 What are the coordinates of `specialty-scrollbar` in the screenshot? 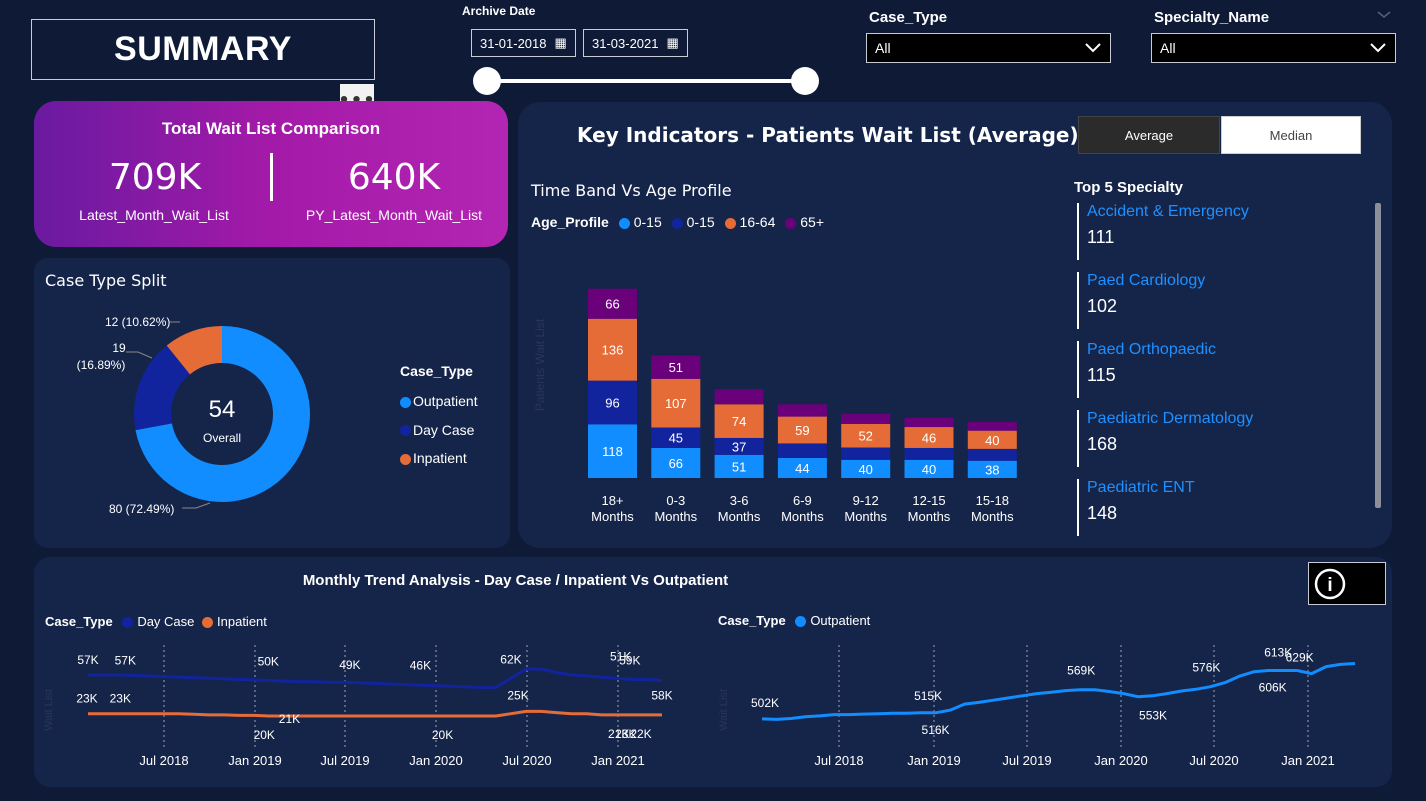 It's located at (1378, 355).